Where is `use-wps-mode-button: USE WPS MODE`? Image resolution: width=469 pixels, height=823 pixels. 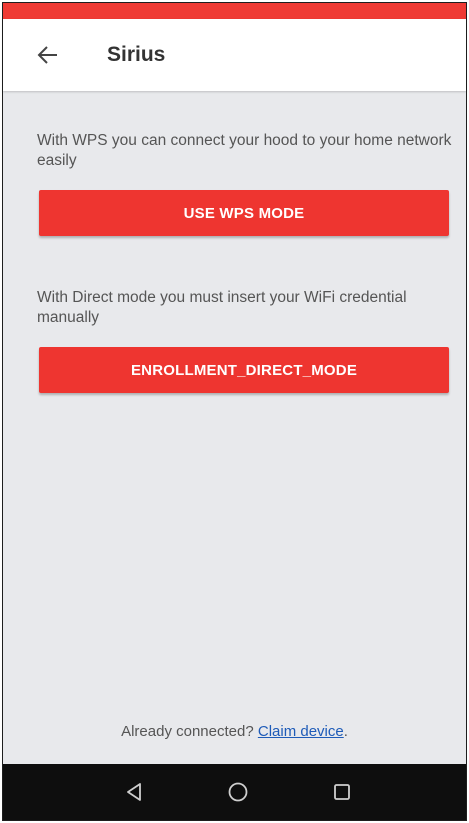 use-wps-mode-button: USE WPS MODE is located at coordinates (244, 213).